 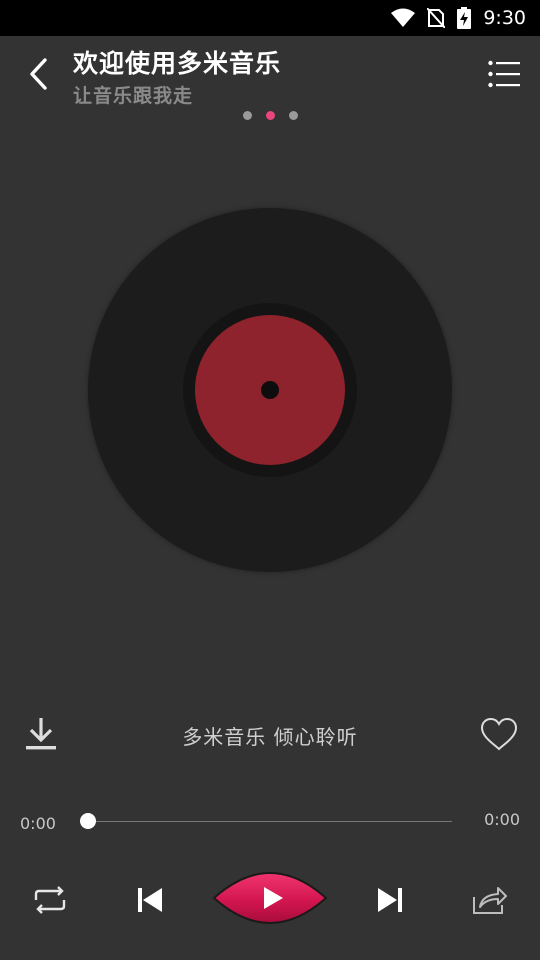 I want to click on playback-controls, so click(x=270, y=900).